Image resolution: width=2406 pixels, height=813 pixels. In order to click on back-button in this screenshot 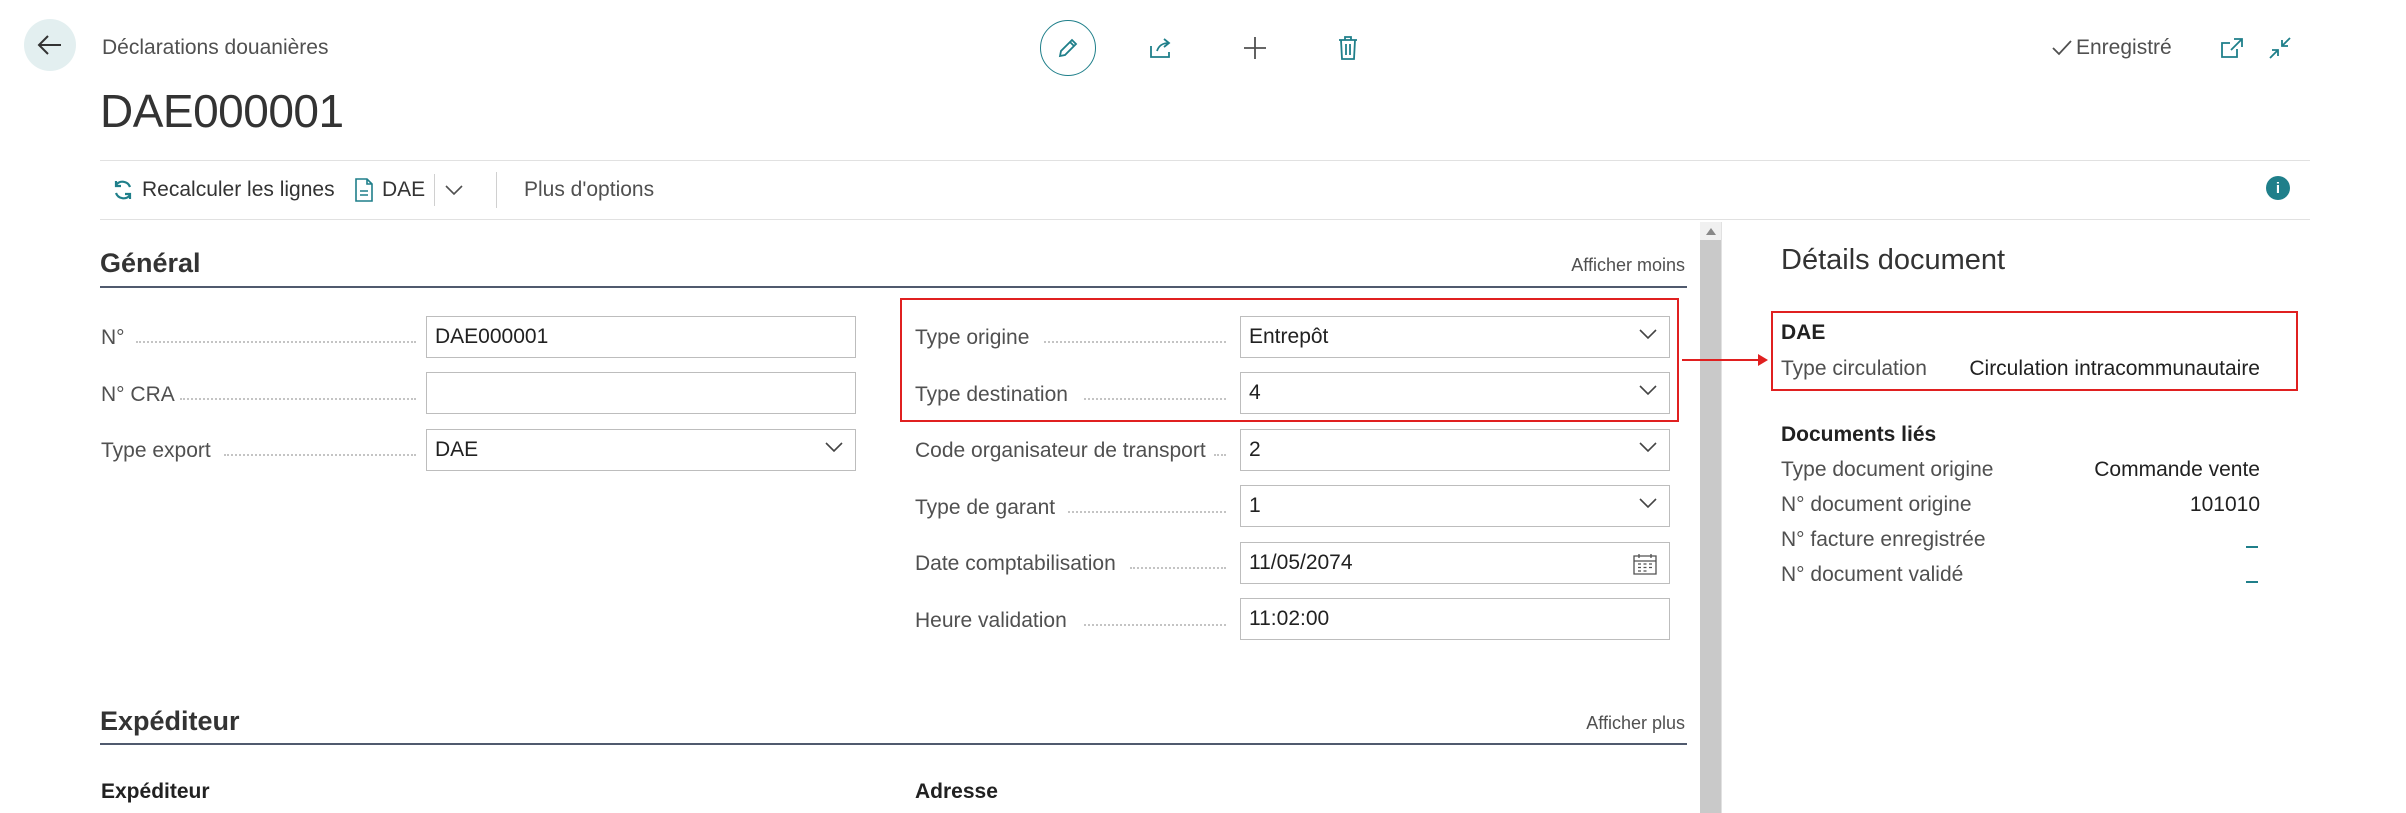, I will do `click(50, 45)`.